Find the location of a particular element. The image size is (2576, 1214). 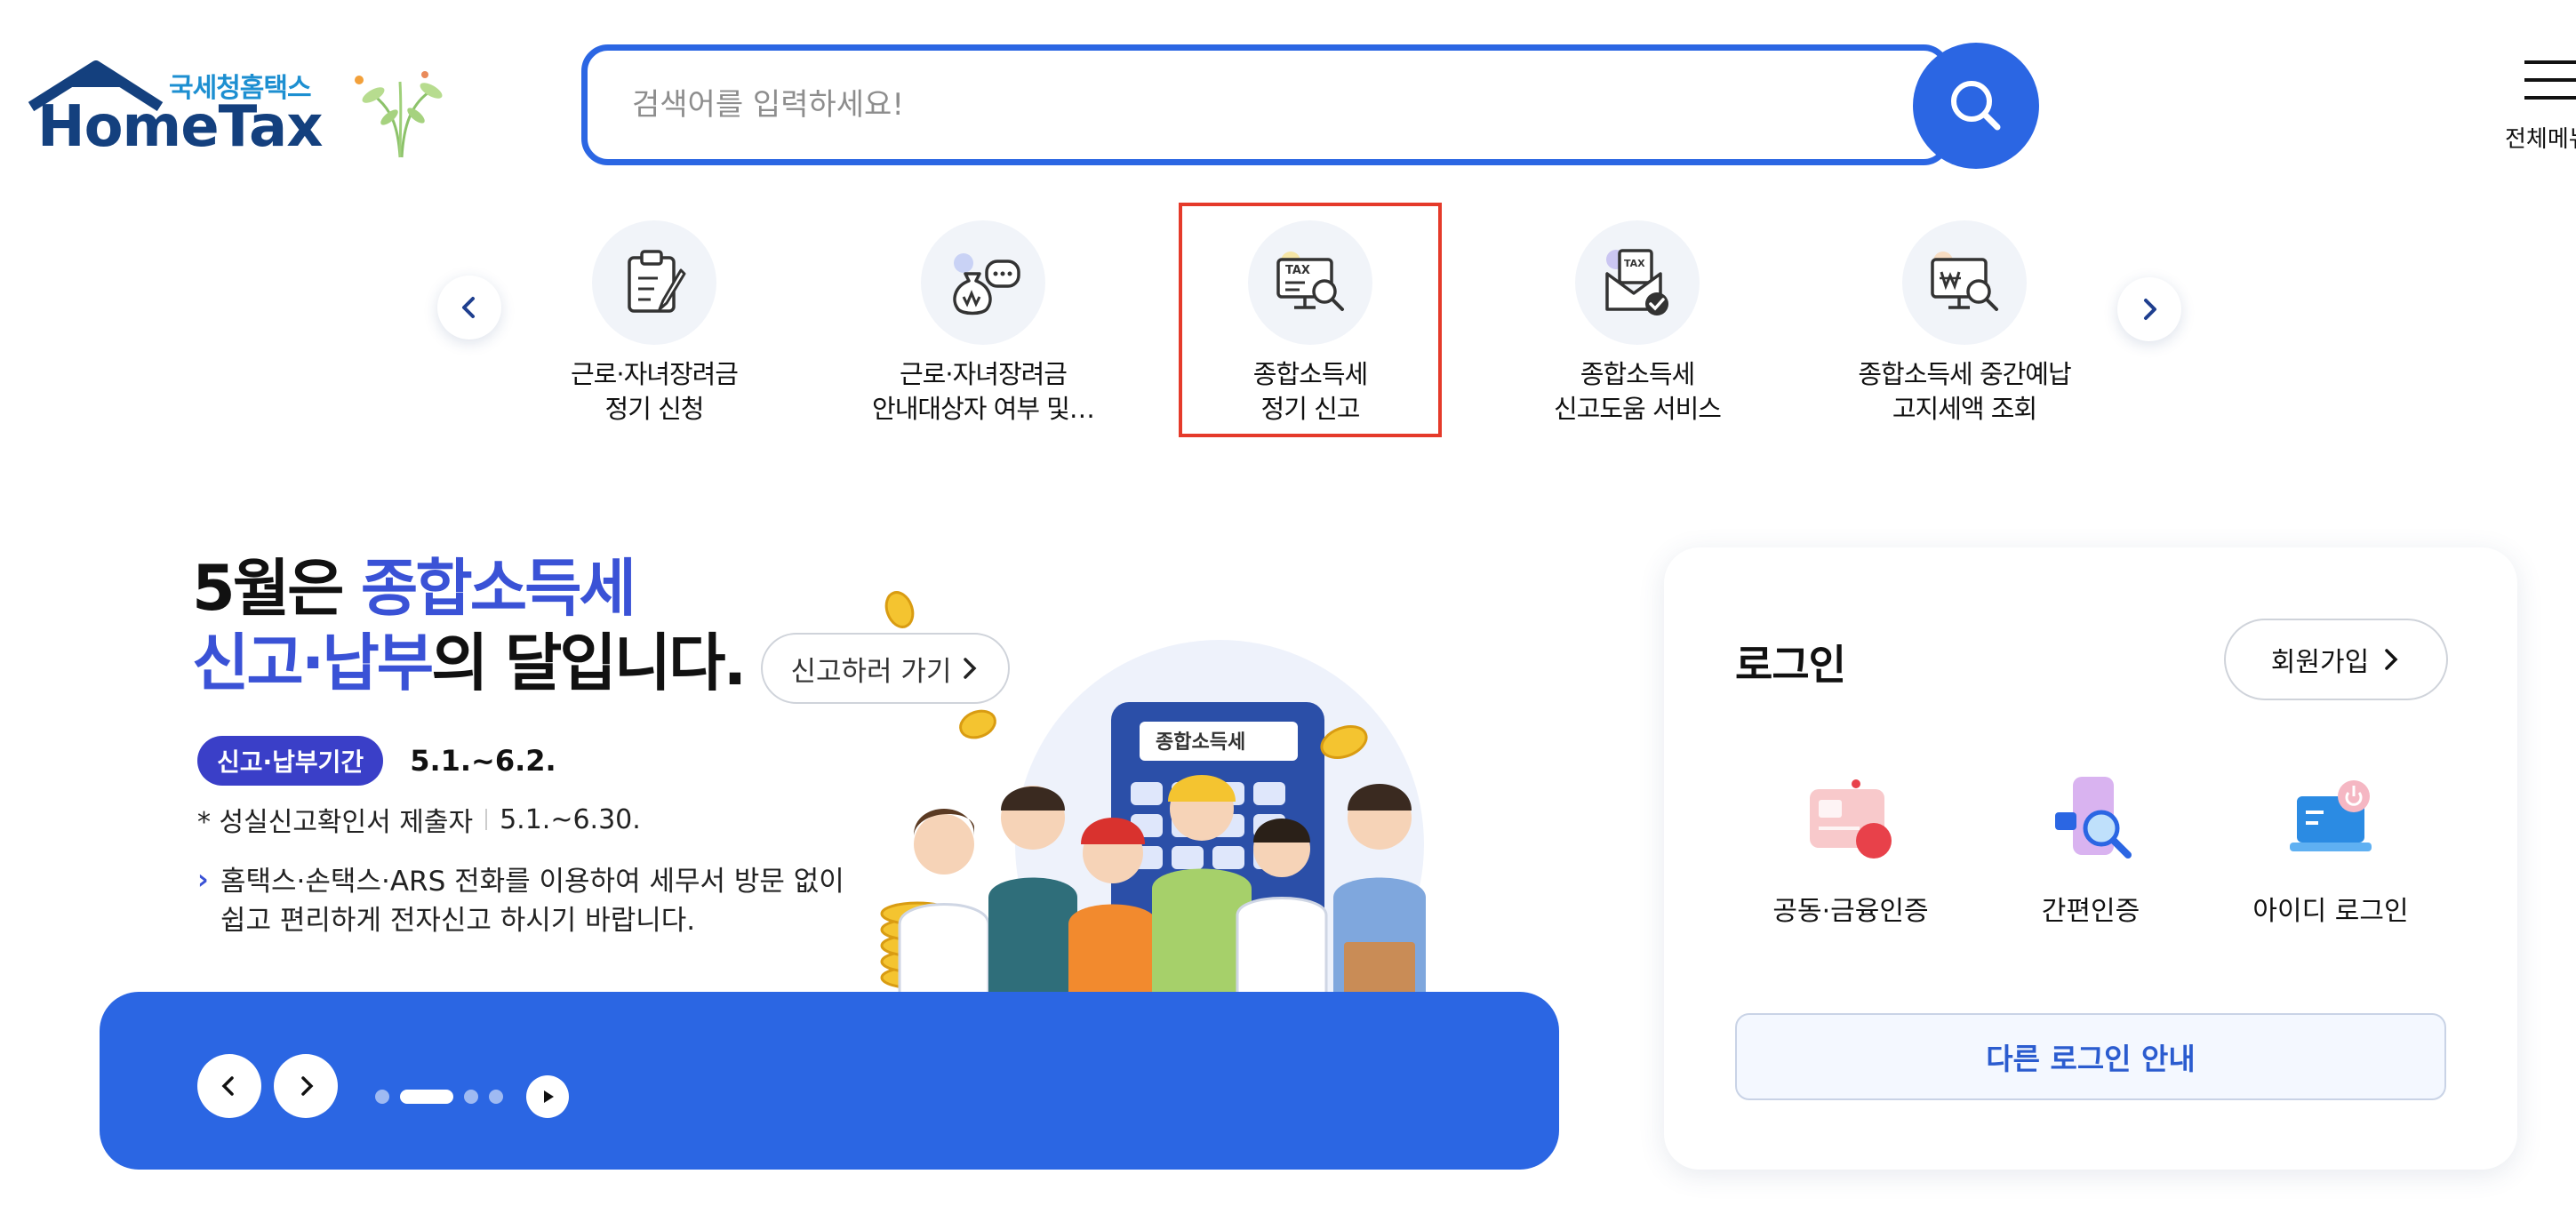

laptop-power-icon is located at coordinates (2331, 815).